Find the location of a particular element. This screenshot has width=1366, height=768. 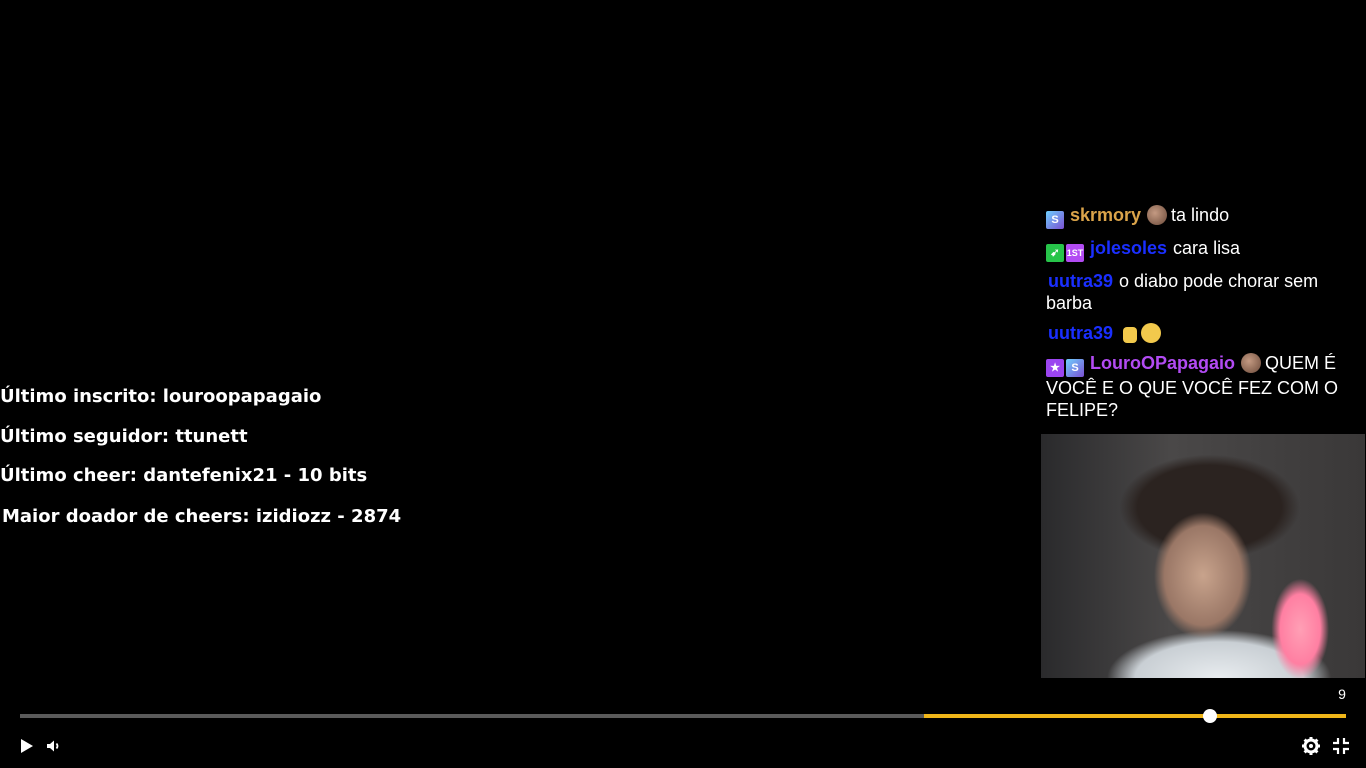

chat-message: uutra39 o diabo pode chorar sem barba is located at coordinates (1204, 292).